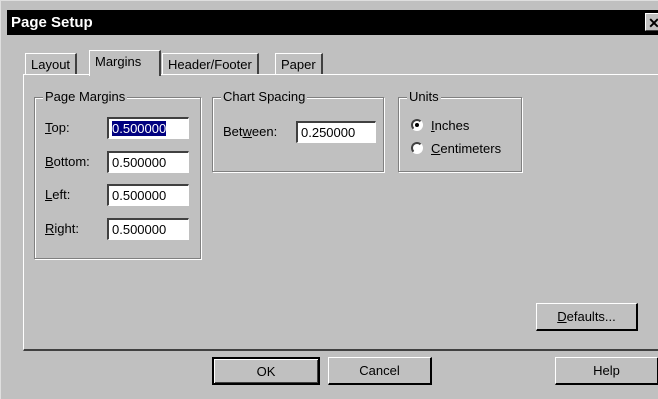  Describe the element at coordinates (250, 131) in the screenshot. I see `between-label: Between:` at that location.